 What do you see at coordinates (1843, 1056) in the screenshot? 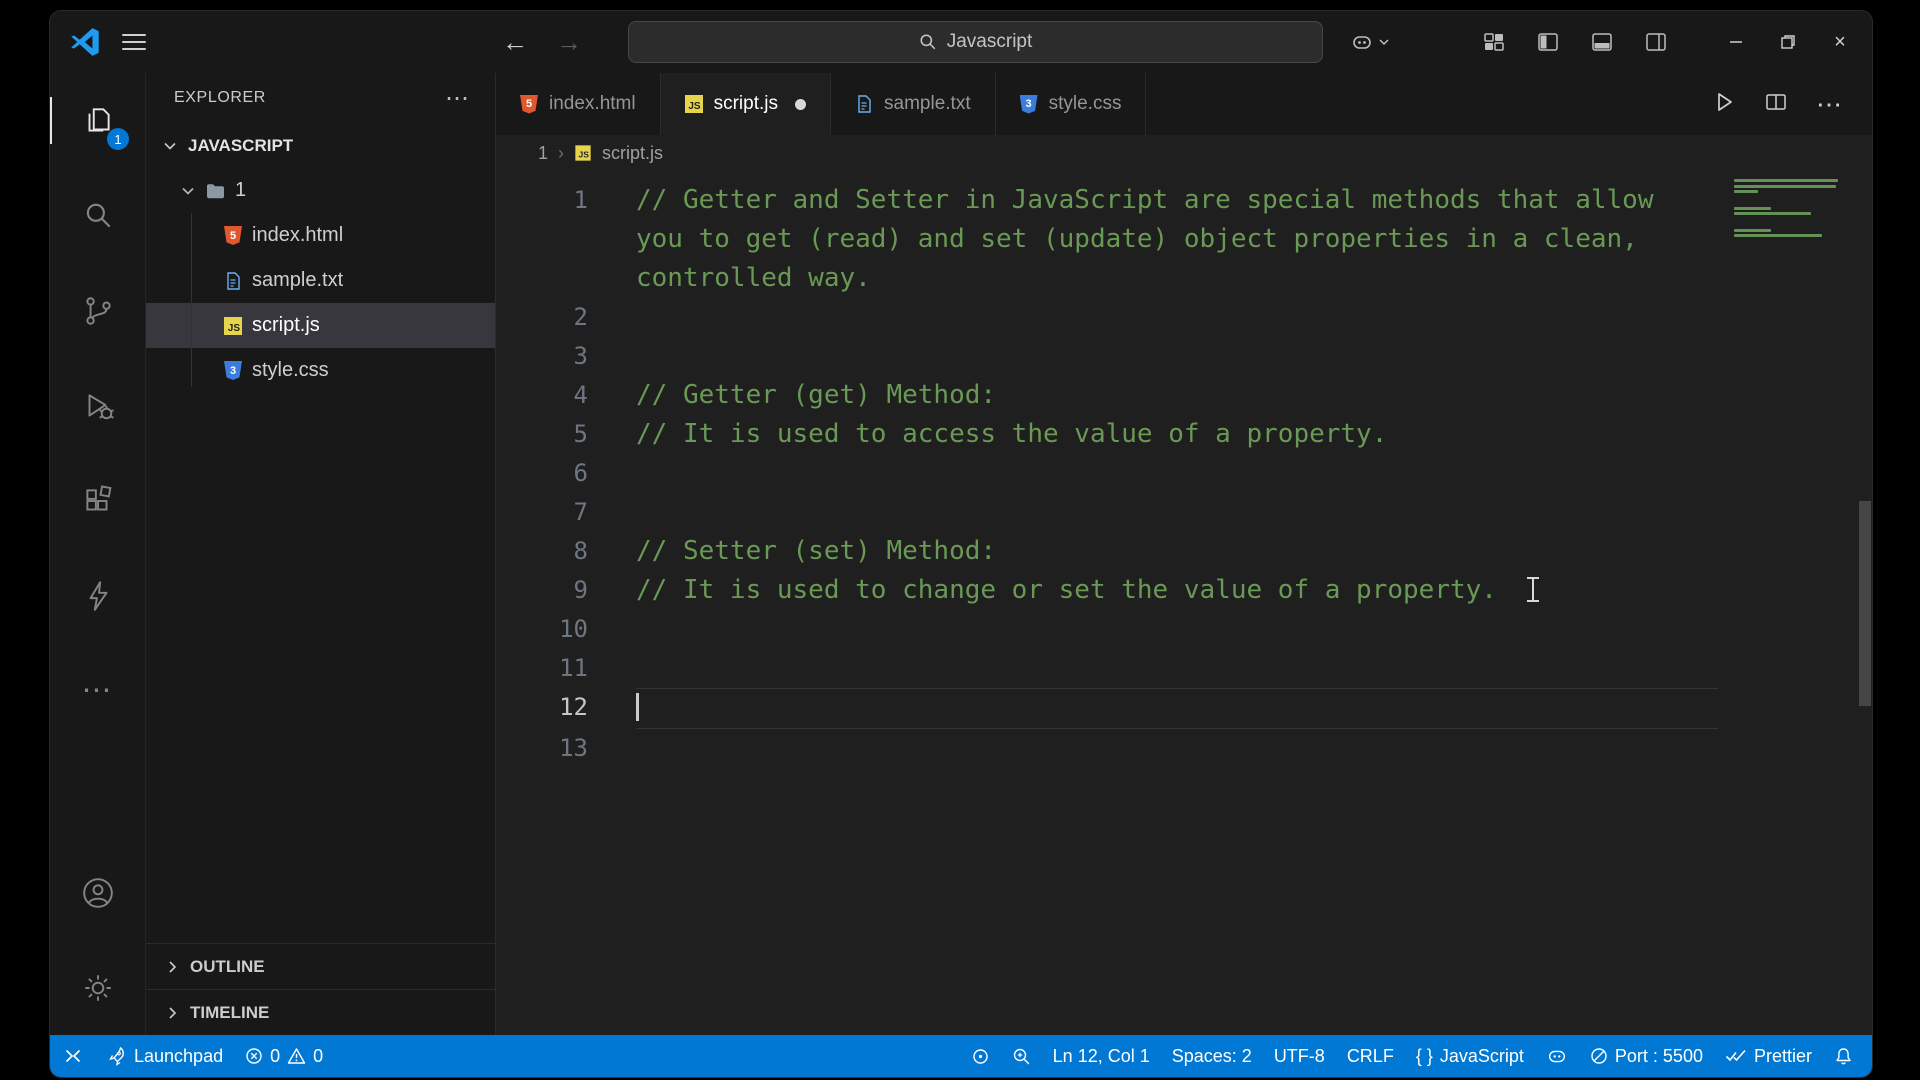
I see `notifications-bell` at bounding box center [1843, 1056].